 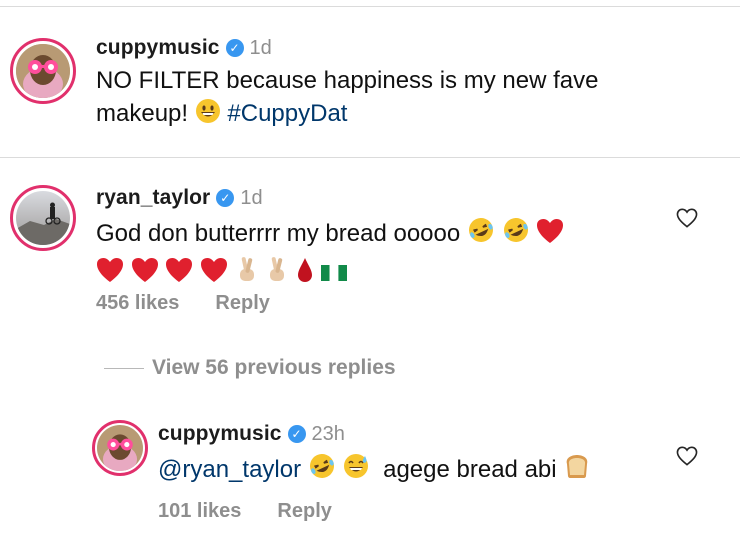 I want to click on view-previous-replies-button: View 56 previous replies, so click(x=274, y=368).